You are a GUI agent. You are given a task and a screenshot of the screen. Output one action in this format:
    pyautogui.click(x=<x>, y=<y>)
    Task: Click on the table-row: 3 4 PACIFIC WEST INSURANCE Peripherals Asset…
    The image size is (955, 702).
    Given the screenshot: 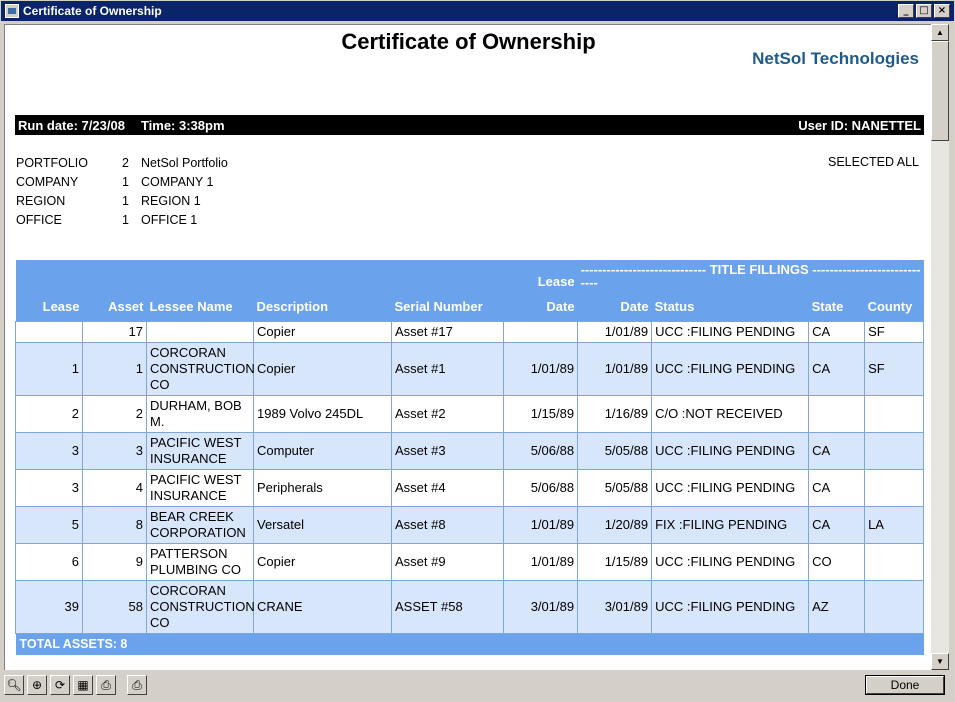 What is the action you would take?
    pyautogui.click(x=470, y=487)
    